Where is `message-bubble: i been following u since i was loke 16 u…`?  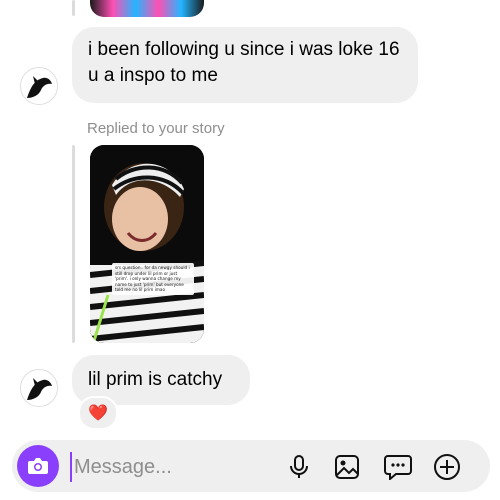 message-bubble: i been following u since i was loke 16 u… is located at coordinates (245, 65).